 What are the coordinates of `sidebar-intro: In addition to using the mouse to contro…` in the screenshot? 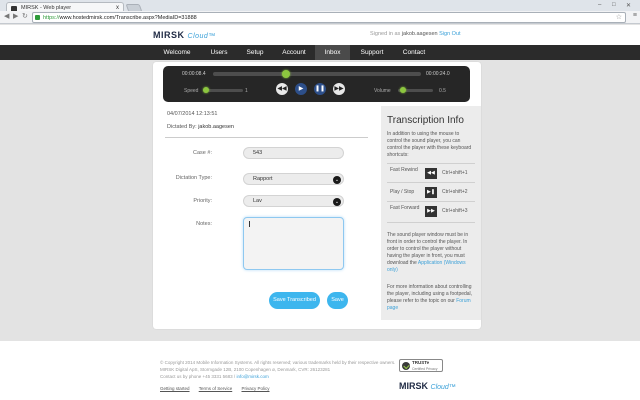 It's located at (429, 144).